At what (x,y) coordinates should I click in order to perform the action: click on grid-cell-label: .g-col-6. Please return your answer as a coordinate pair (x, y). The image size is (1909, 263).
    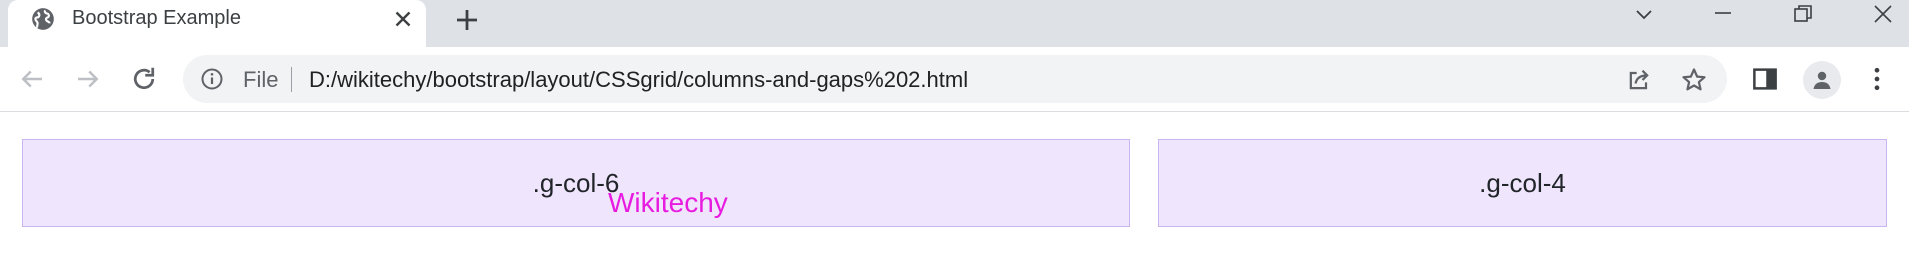
    Looking at the image, I should click on (576, 182).